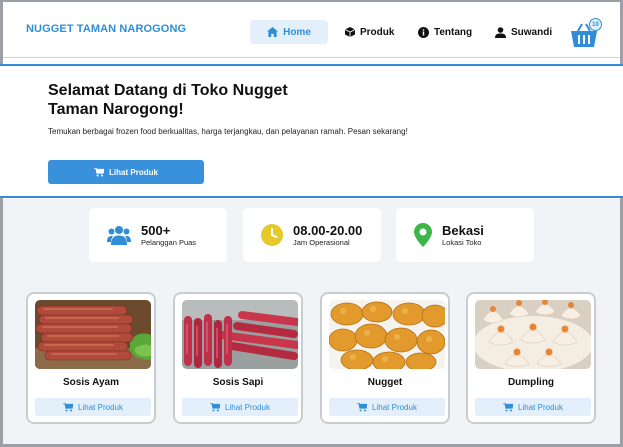  What do you see at coordinates (350, 32) in the screenshot?
I see `box-icon` at bounding box center [350, 32].